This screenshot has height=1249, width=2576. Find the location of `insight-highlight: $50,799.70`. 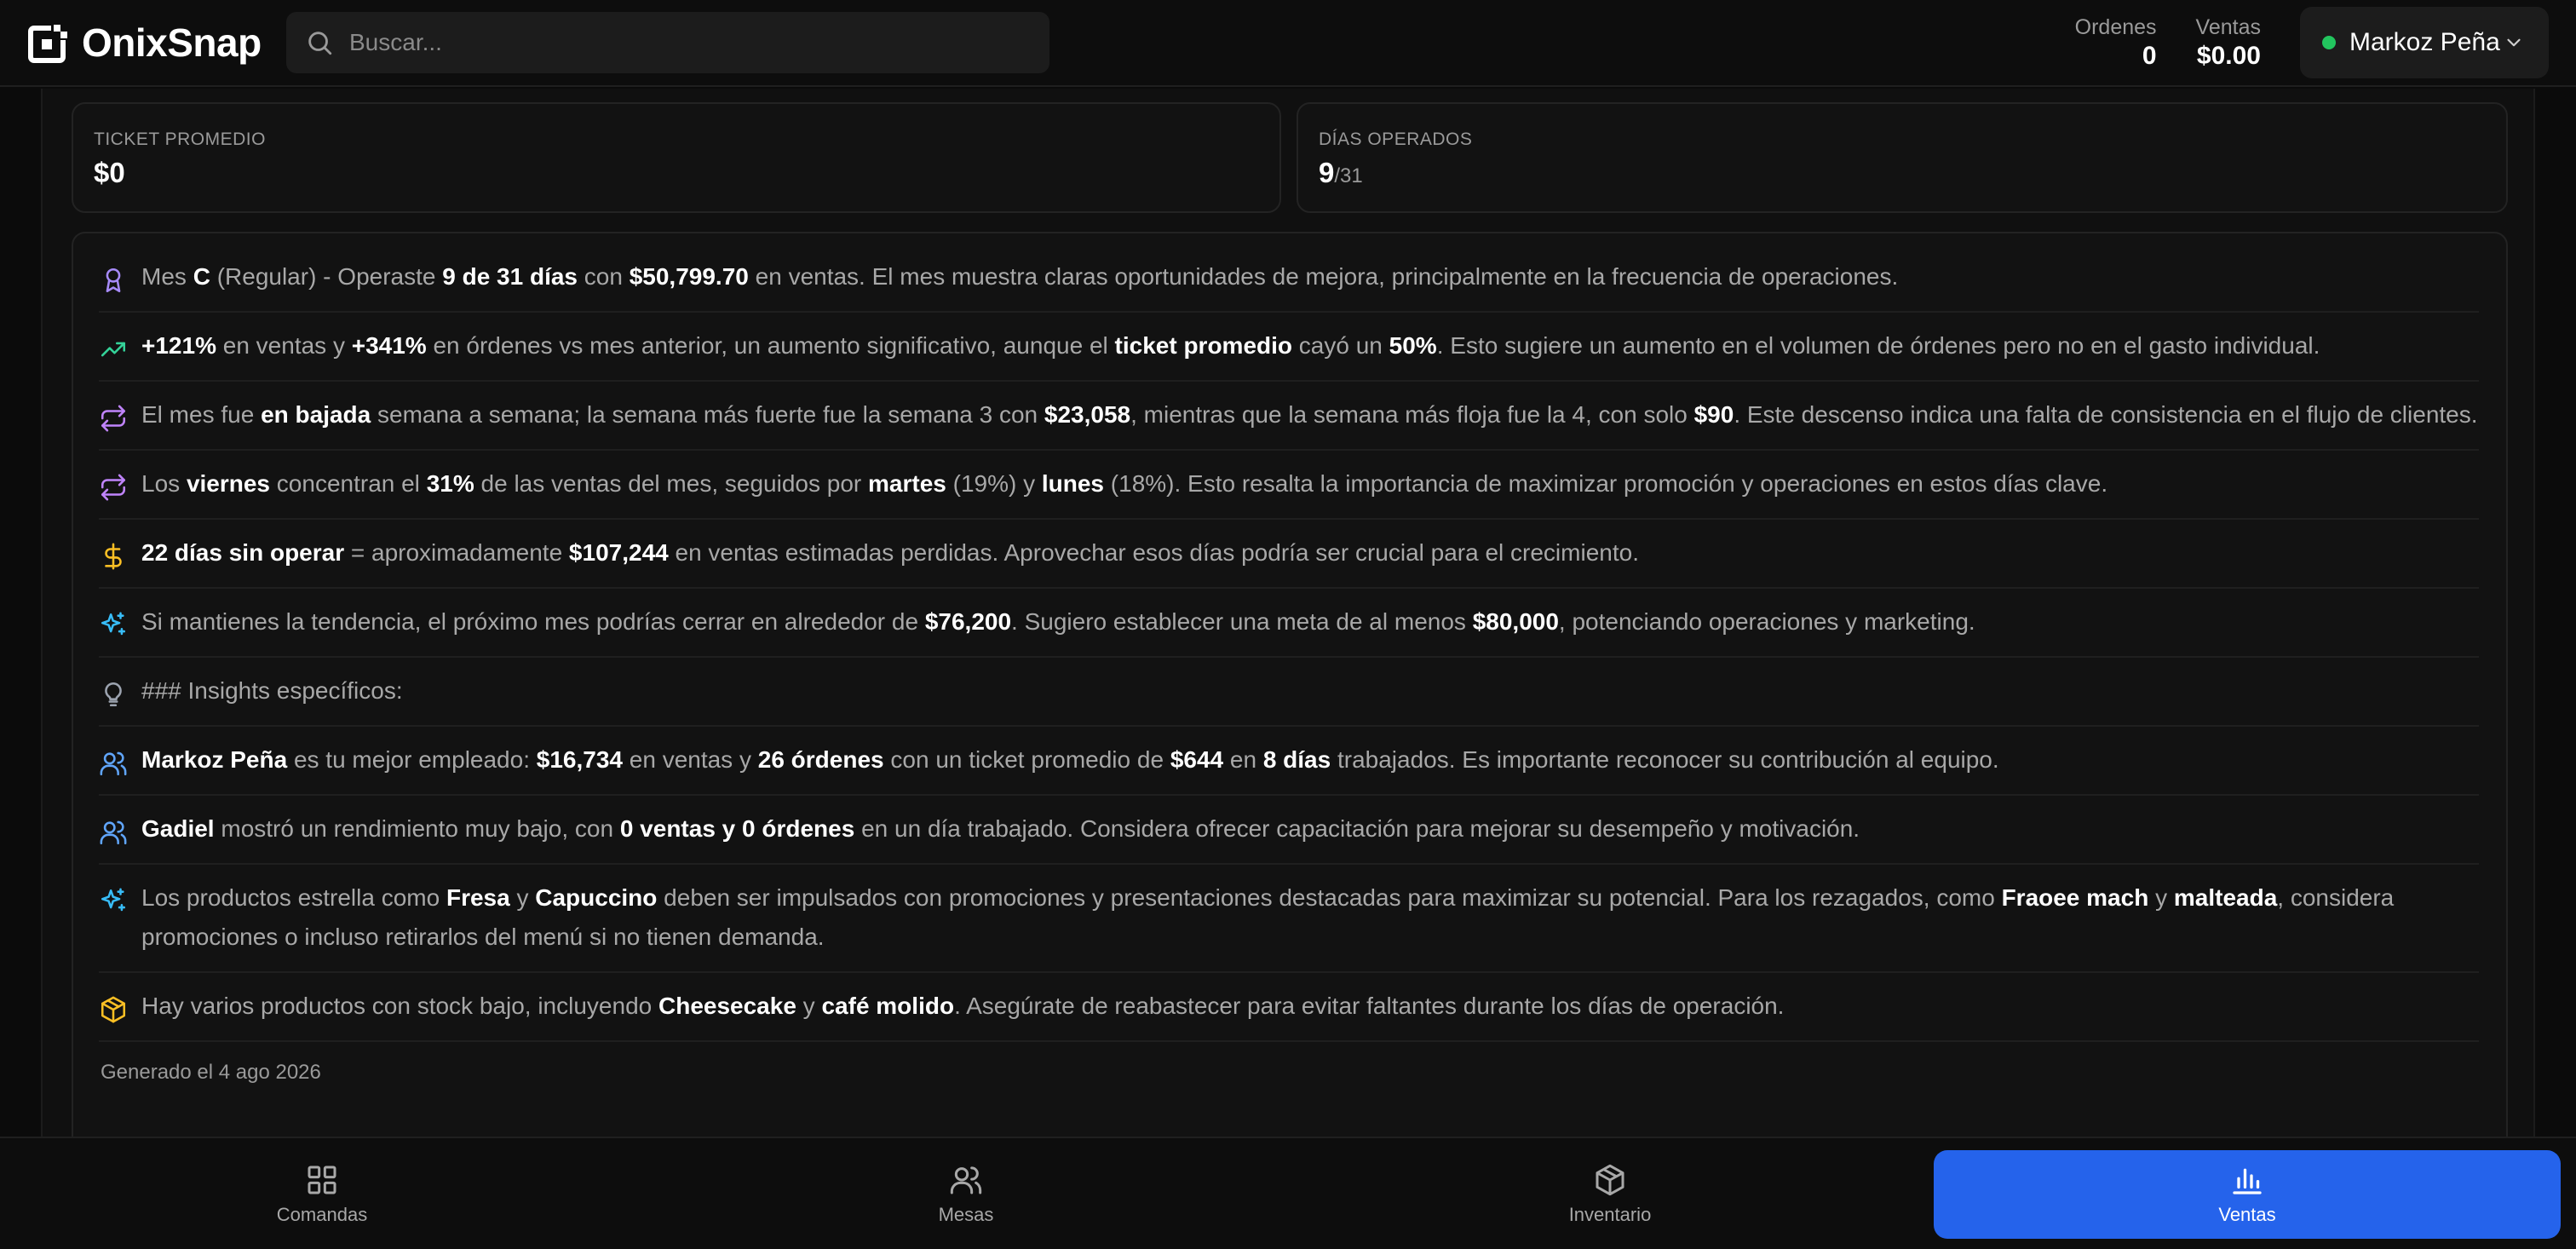

insight-highlight: $50,799.70 is located at coordinates (689, 276).